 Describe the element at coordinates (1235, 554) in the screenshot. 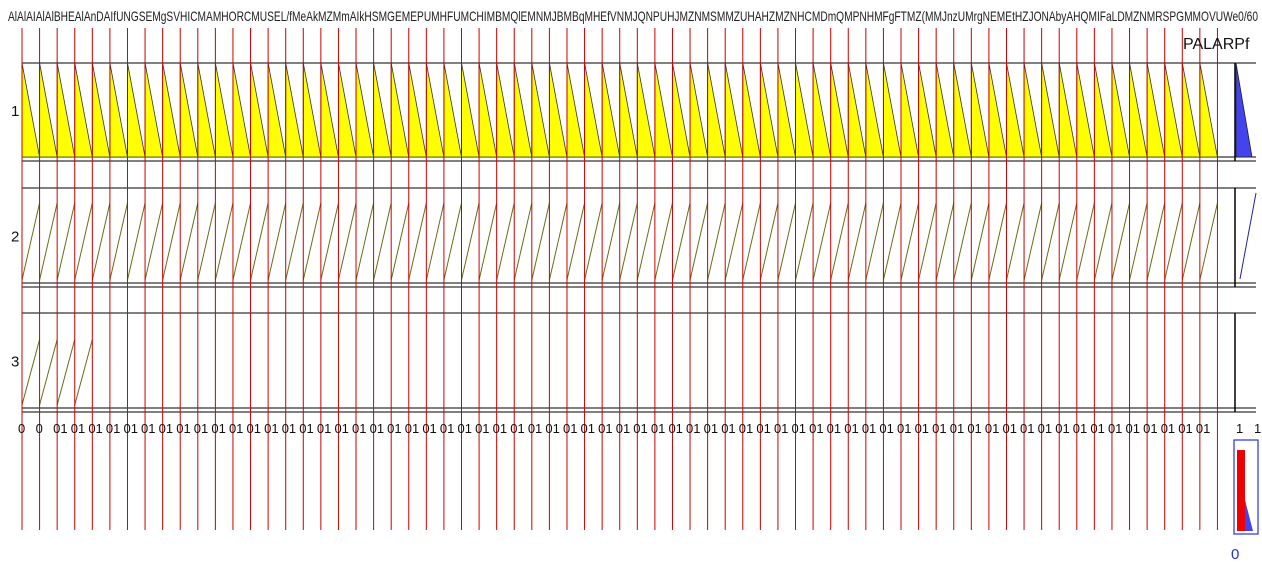

I see `bottom-scale-label: 0` at that location.